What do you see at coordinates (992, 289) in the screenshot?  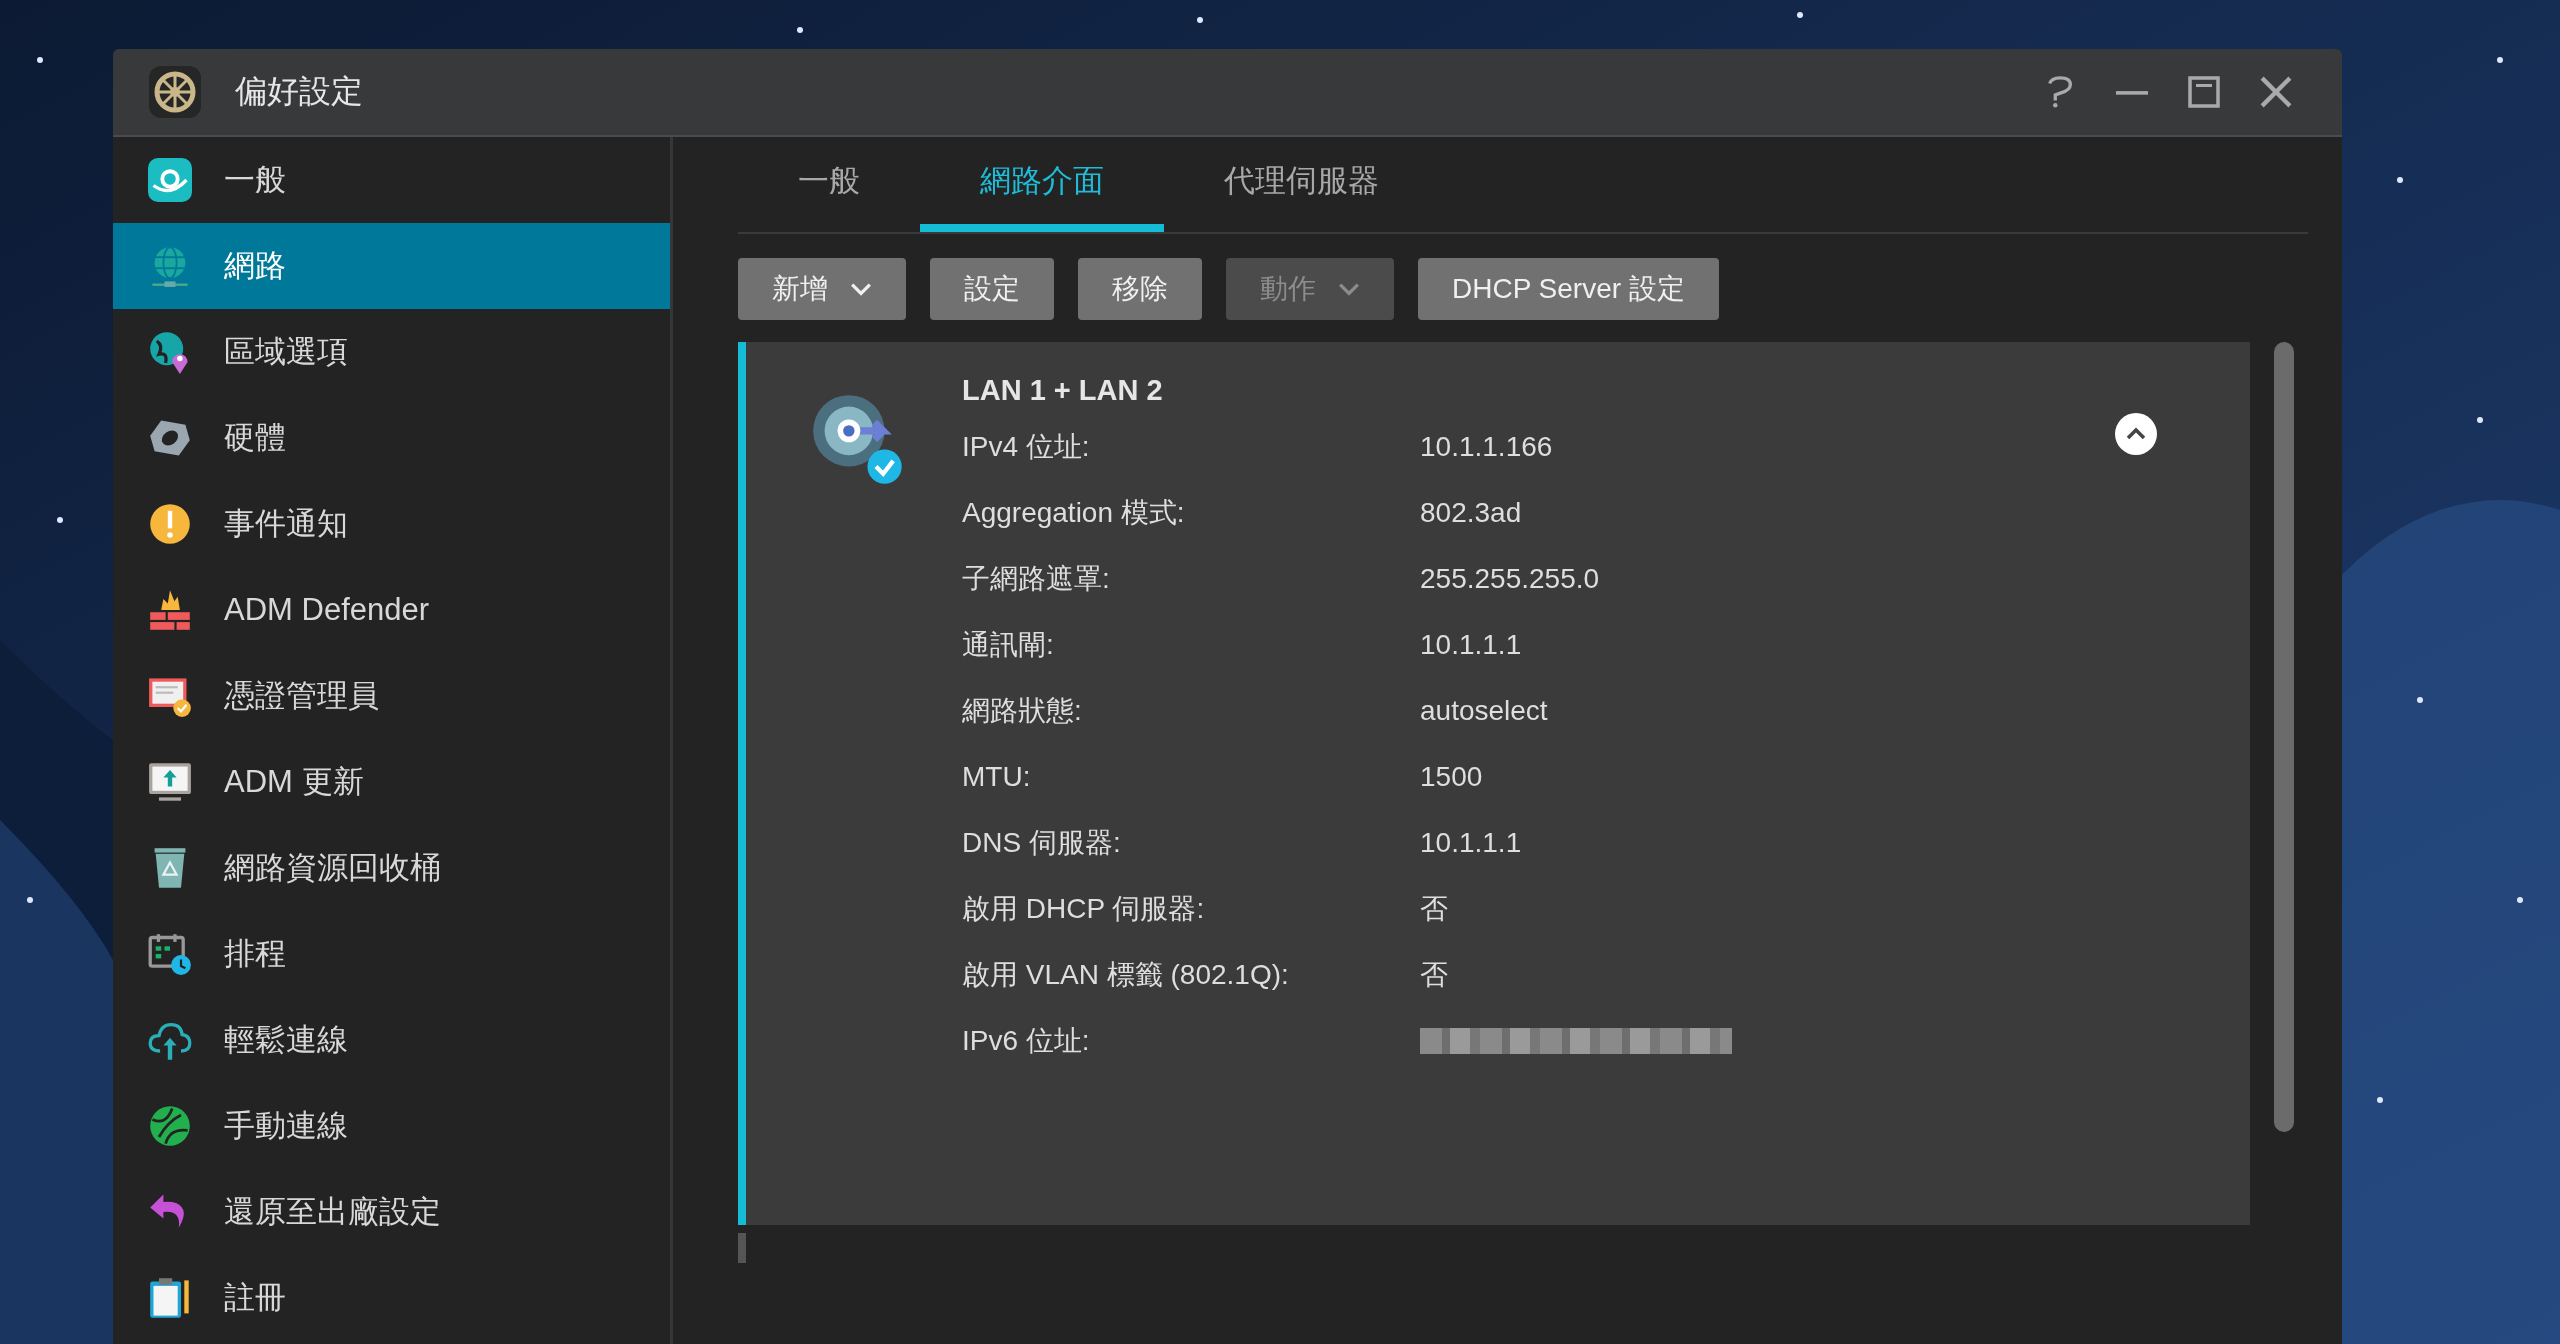 I see `toolbar-button: 設定` at bounding box center [992, 289].